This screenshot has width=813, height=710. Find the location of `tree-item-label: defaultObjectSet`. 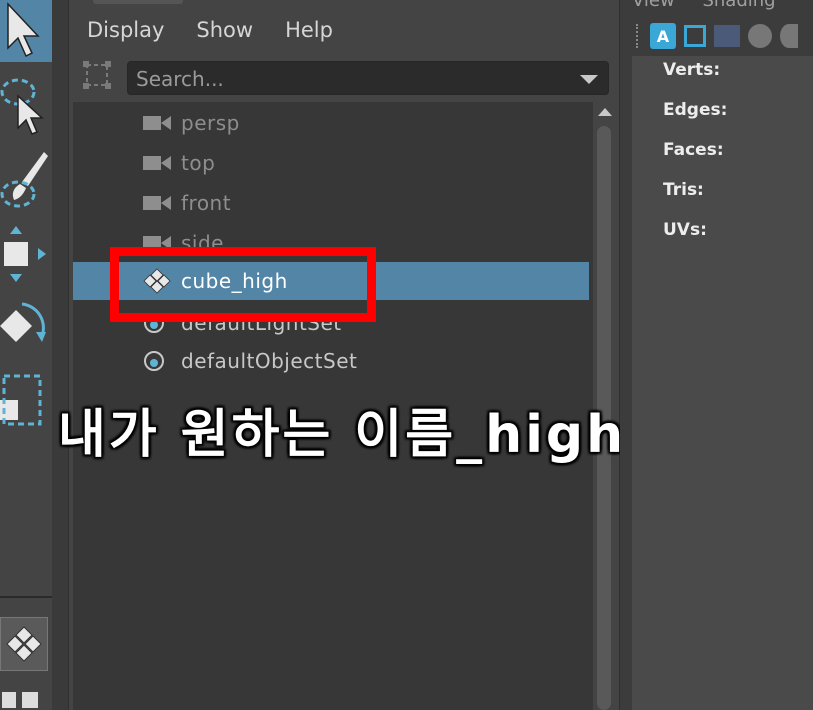

tree-item-label: defaultObjectSet is located at coordinates (269, 361).